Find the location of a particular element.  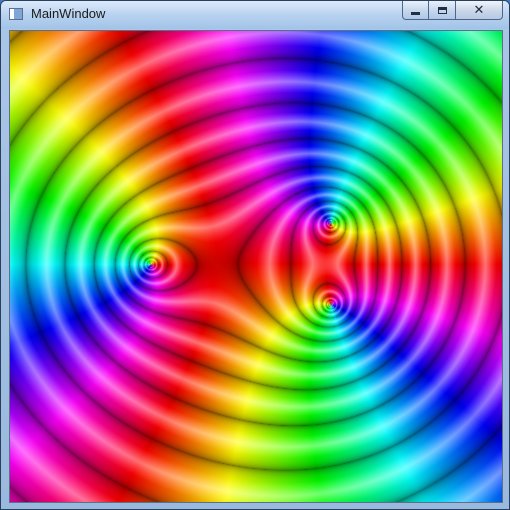

close-icon: ✕ is located at coordinates (479, 10).